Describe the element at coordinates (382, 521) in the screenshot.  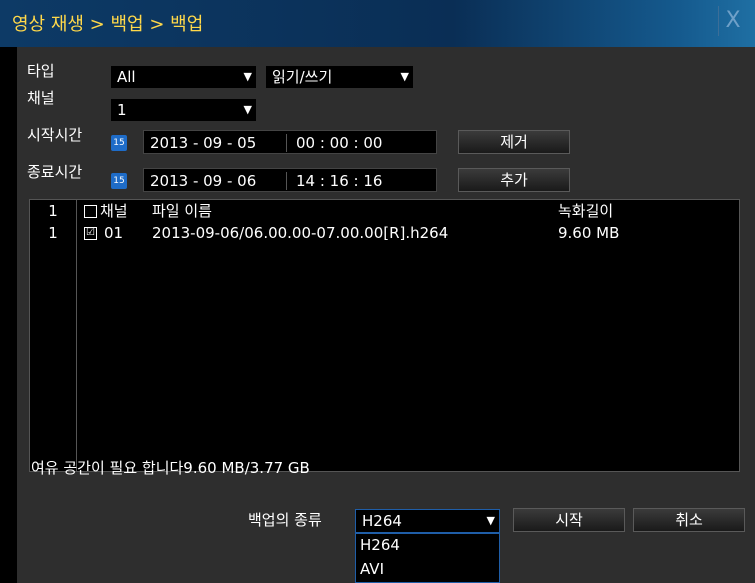
I see `backup-type-value: H264` at that location.